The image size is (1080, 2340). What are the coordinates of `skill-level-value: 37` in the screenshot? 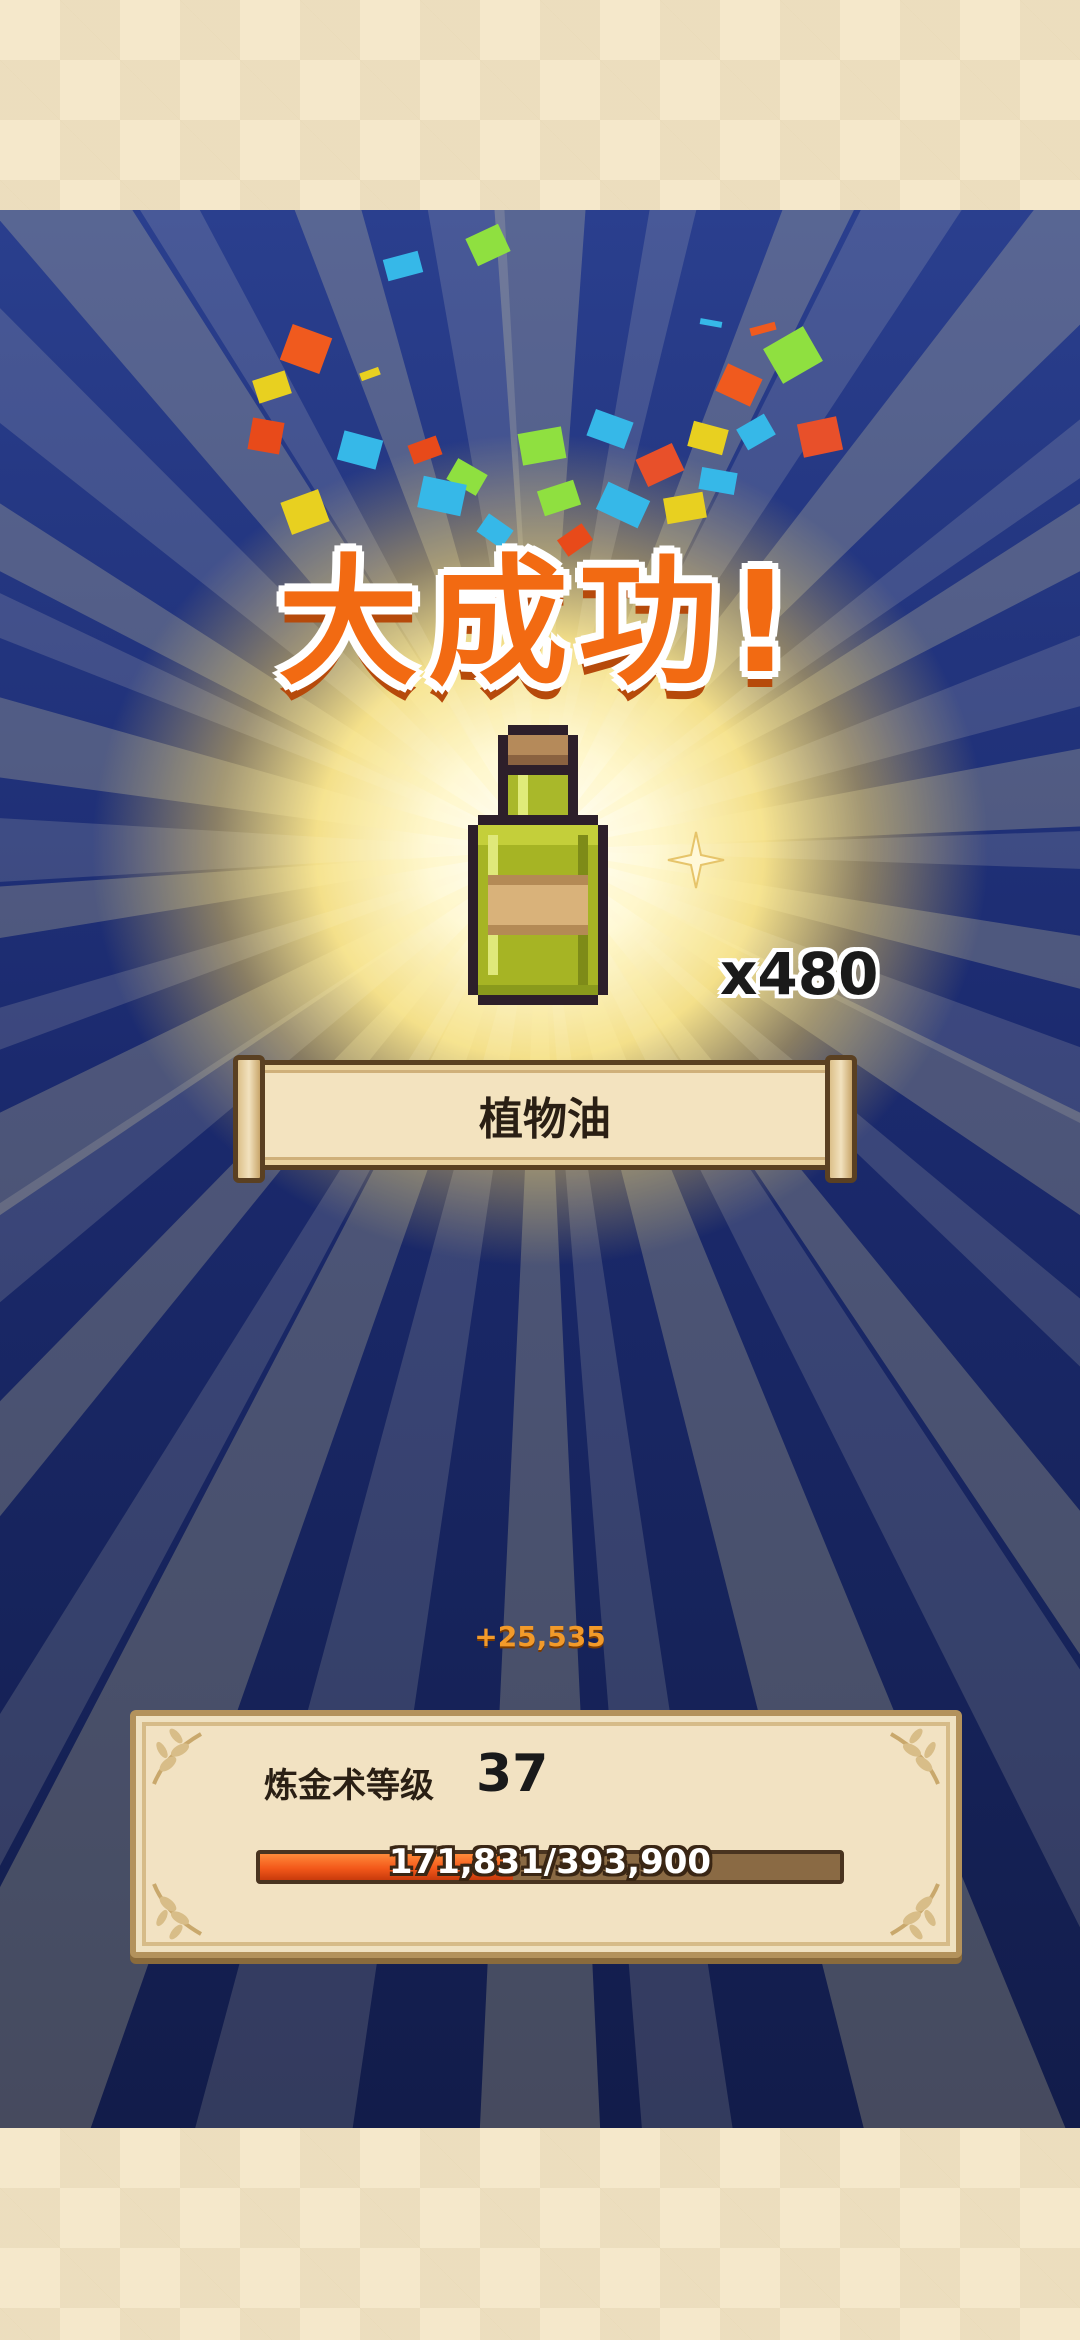 It's located at (512, 1774).